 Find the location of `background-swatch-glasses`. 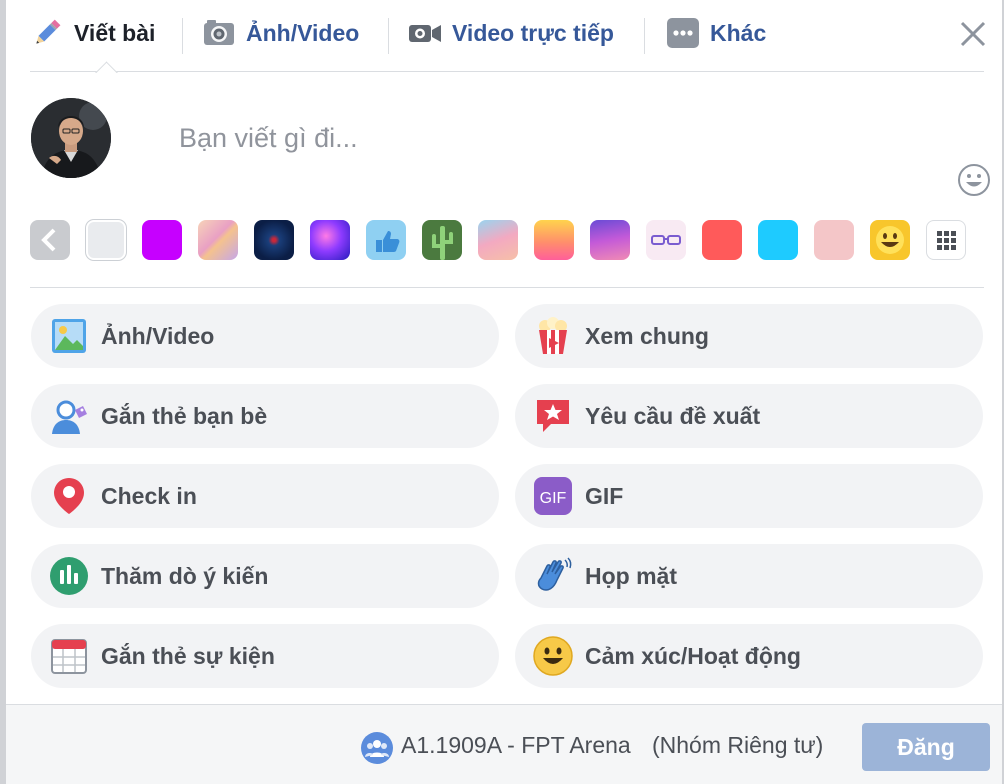

background-swatch-glasses is located at coordinates (666, 240).